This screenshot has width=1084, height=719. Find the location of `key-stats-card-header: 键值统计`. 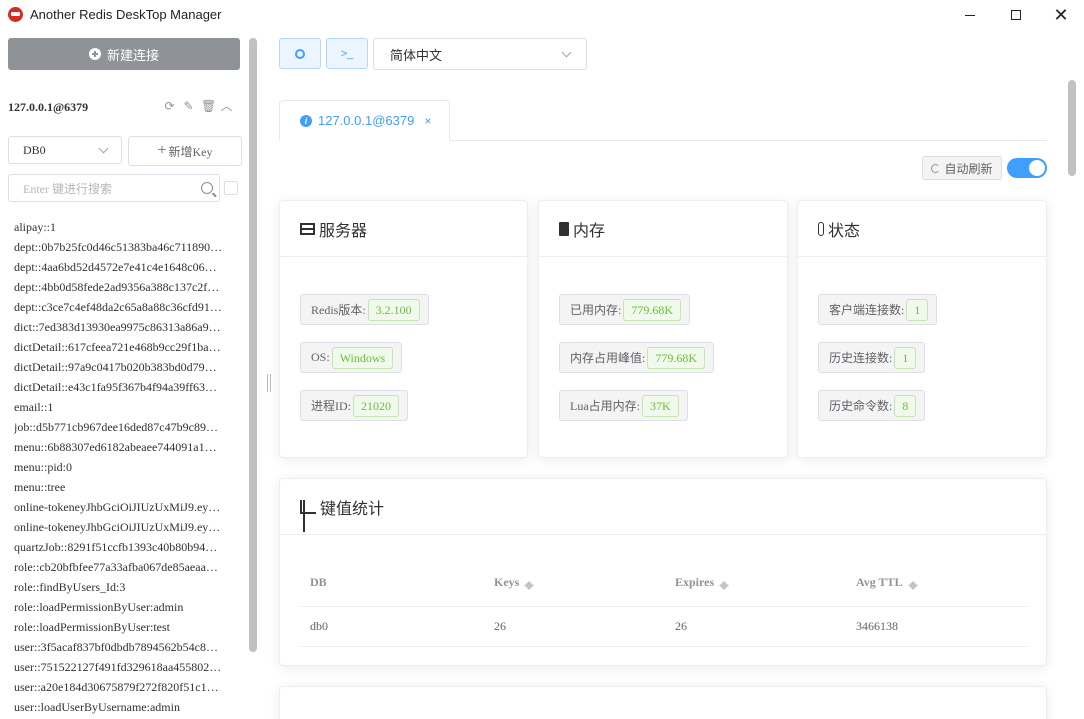

key-stats-card-header: 键值统计 is located at coordinates (663, 507).